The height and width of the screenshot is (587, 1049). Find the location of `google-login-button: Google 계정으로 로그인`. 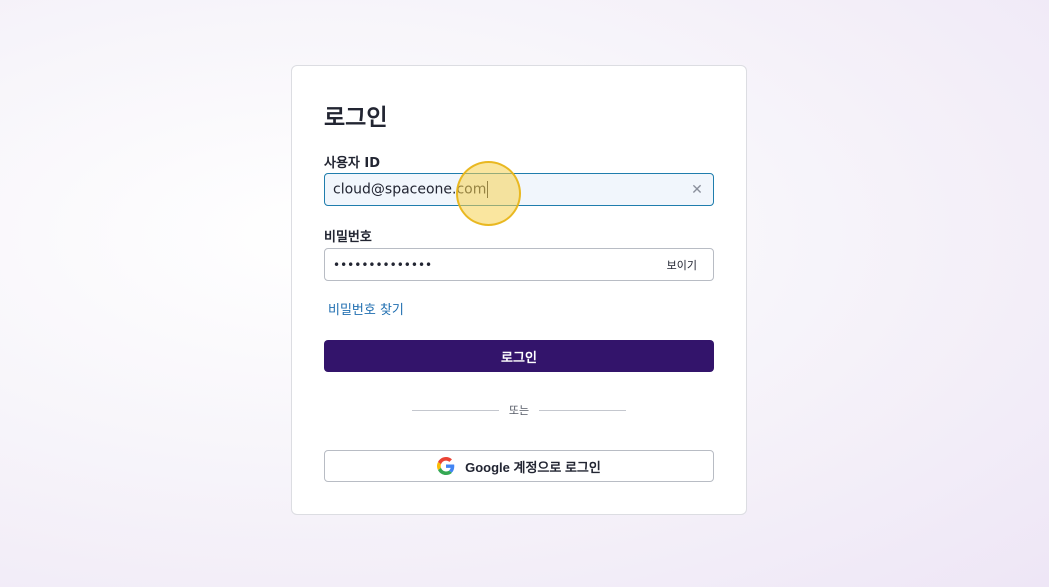

google-login-button: Google 계정으로 로그인 is located at coordinates (519, 466).